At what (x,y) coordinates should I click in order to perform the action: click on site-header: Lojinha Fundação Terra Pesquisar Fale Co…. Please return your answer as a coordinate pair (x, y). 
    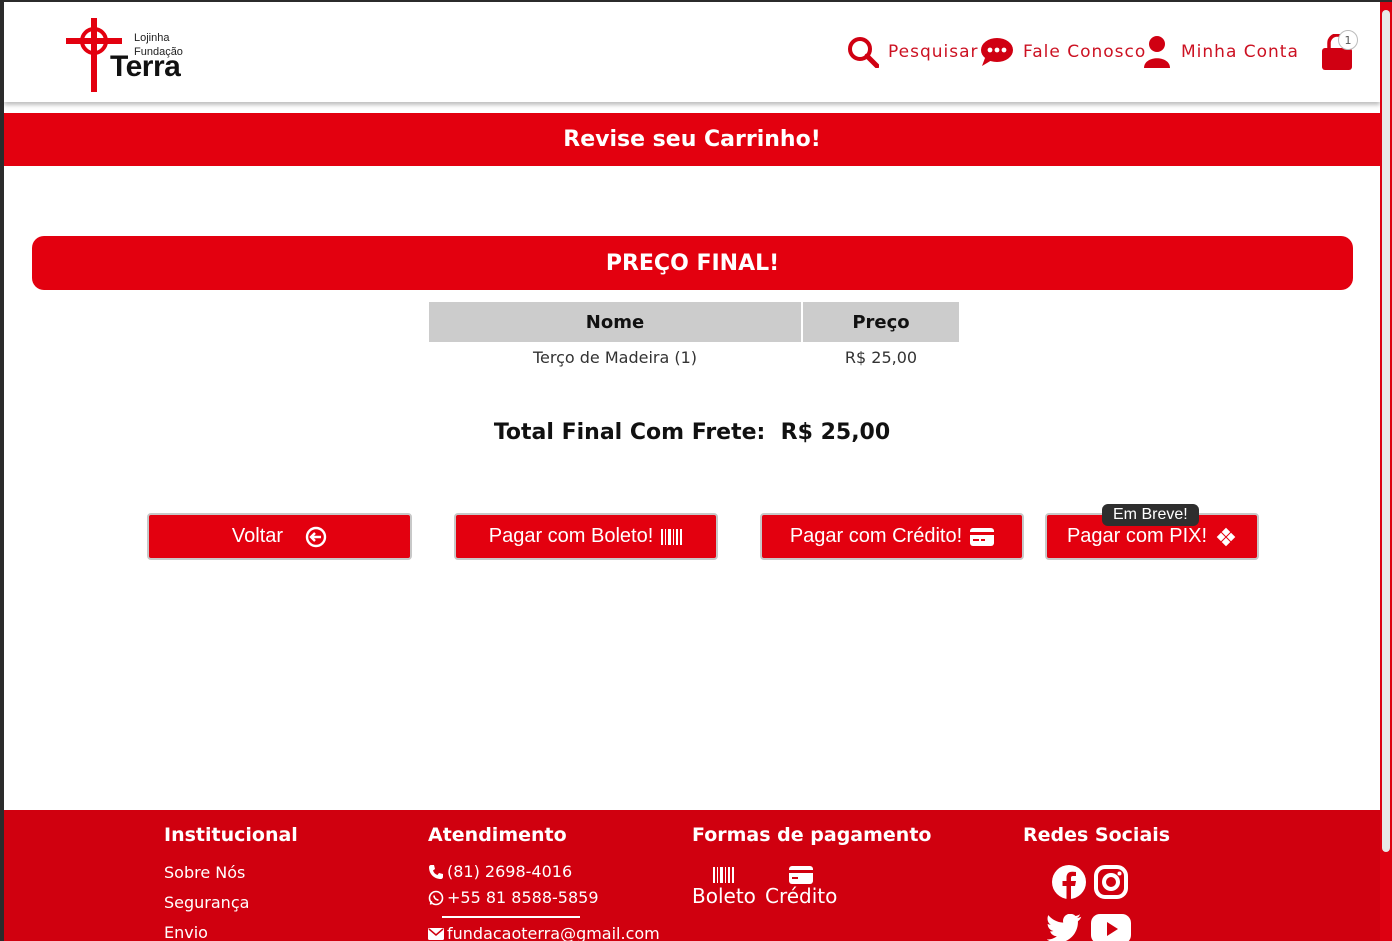
    Looking at the image, I should click on (692, 52).